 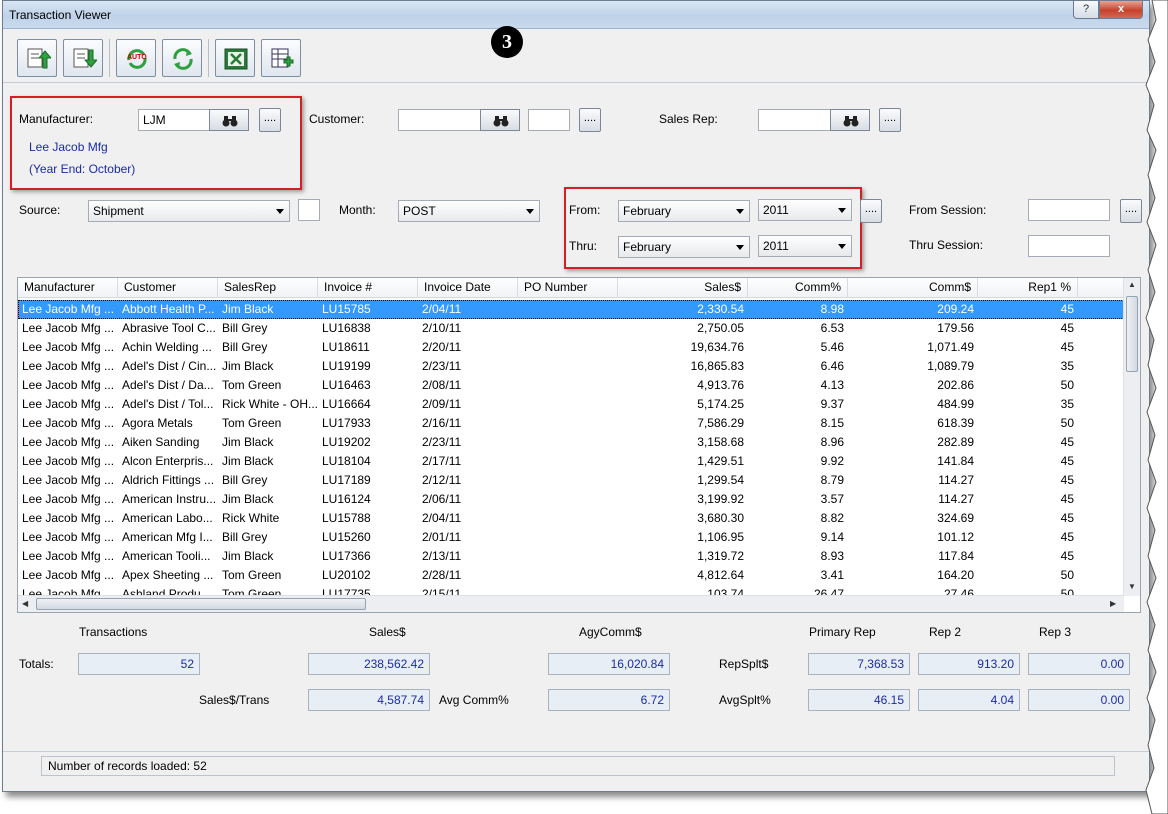 I want to click on help-button: ?, so click(x=1086, y=10).